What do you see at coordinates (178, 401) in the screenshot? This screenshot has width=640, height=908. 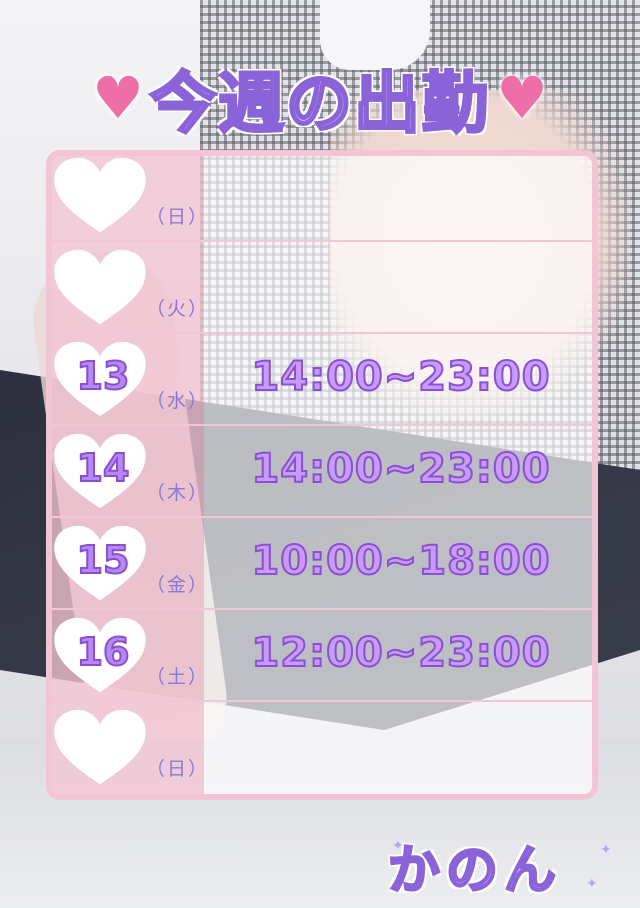 I see `row-weekday: （水）` at bounding box center [178, 401].